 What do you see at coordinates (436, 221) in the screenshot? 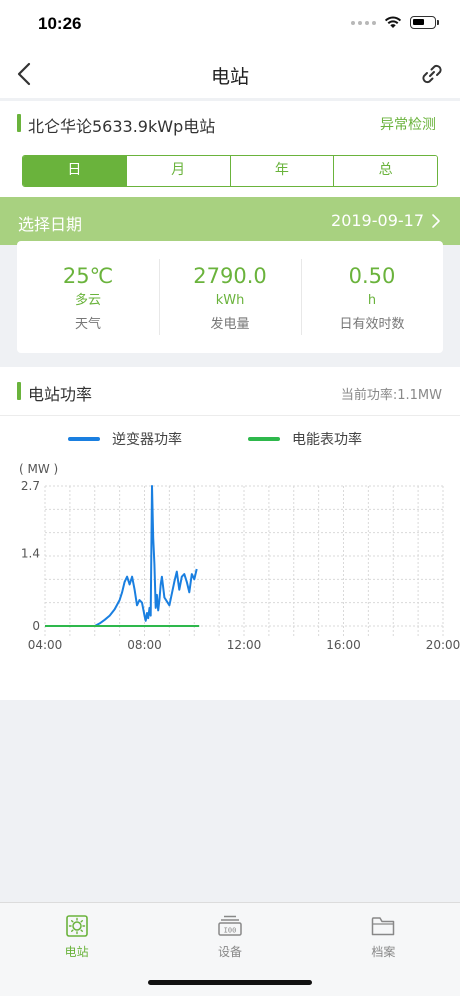
I see `chevron-right-icon` at bounding box center [436, 221].